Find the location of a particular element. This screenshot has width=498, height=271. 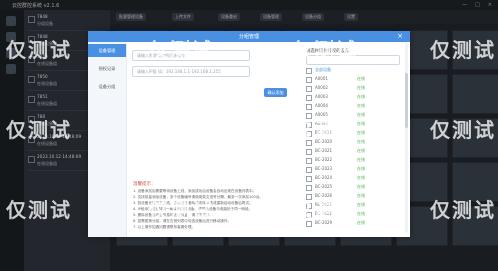

tree-row: BC-2022 在线 is located at coordinates (356, 160).